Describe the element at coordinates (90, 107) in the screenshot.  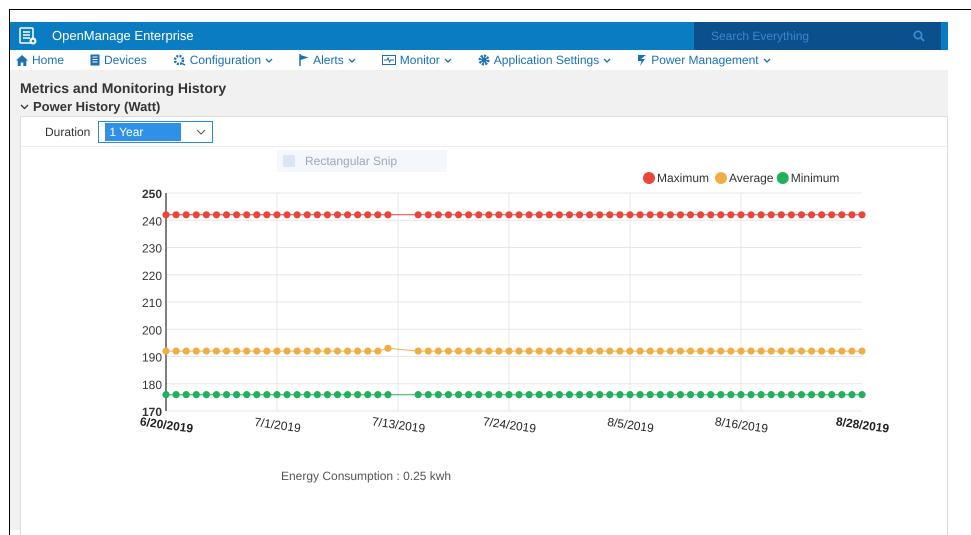
I see `section-toggle: Power History (Watt)` at that location.